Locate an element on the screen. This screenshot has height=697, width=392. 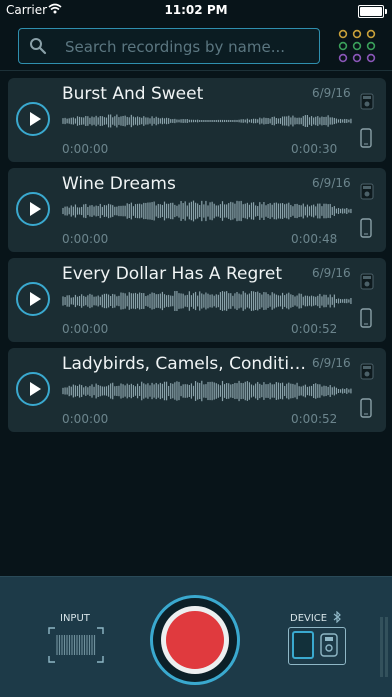
search-icon is located at coordinates (38, 48).